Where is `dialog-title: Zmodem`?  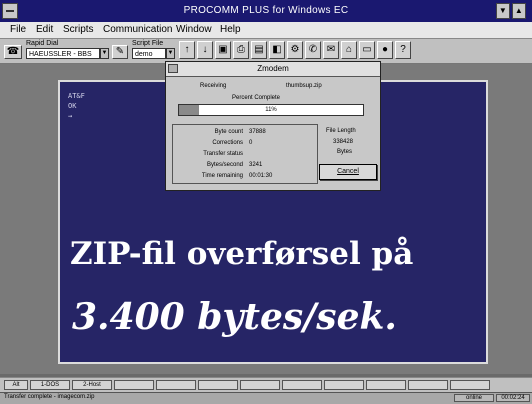
dialog-title: Zmodem is located at coordinates (273, 68).